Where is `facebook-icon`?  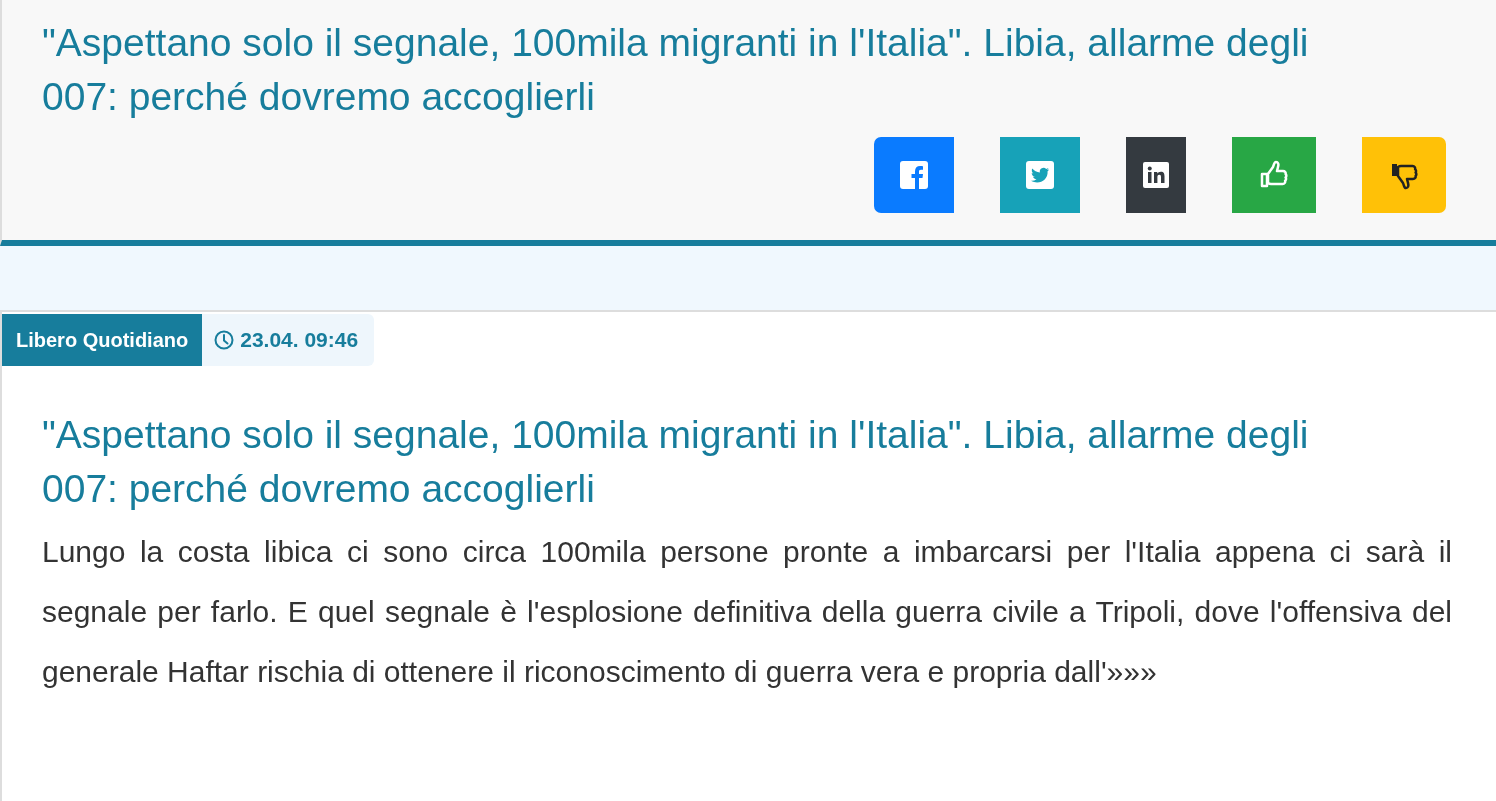 facebook-icon is located at coordinates (914, 175).